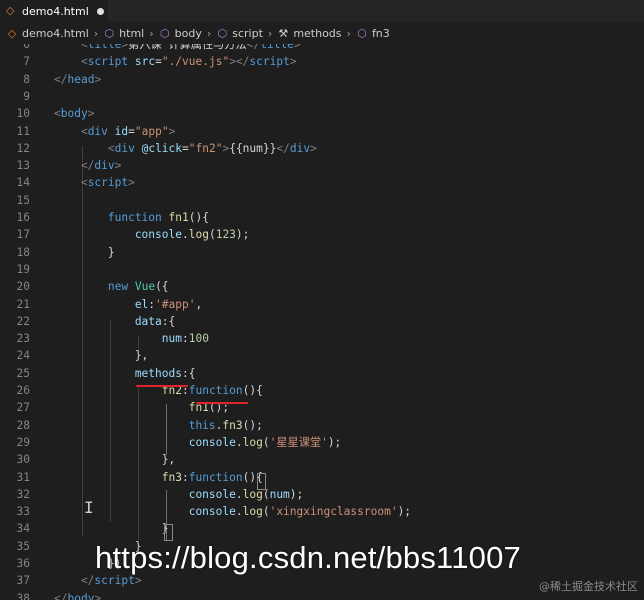 This screenshot has height=600, width=644. I want to click on code-line: 21 el:'#app',, so click(322, 304).